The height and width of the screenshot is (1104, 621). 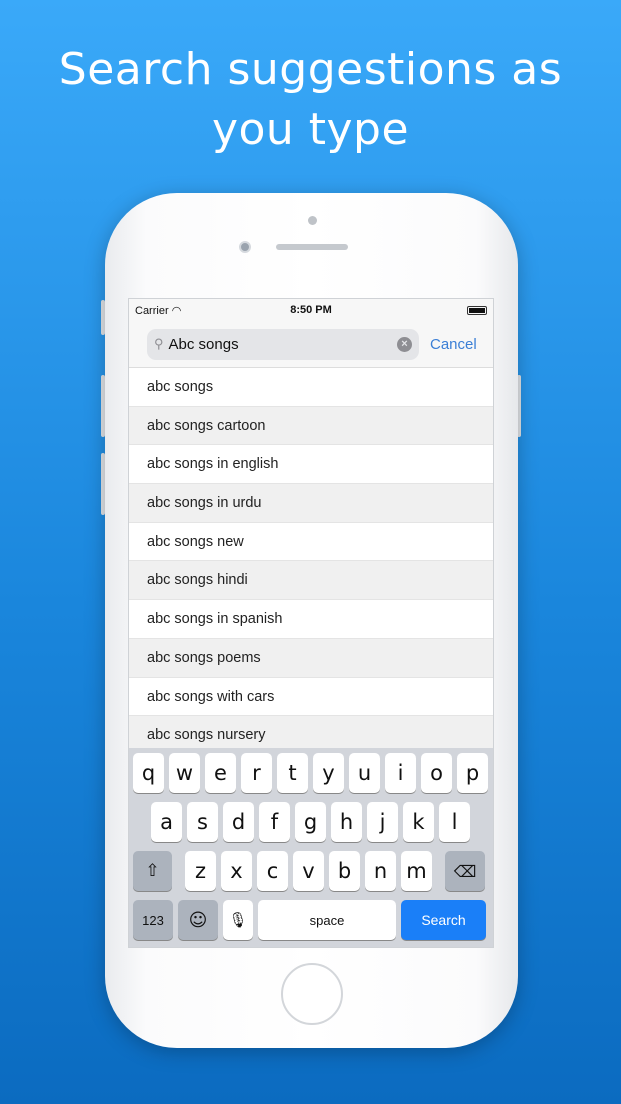 I want to click on backspace-icon: ⌫, so click(x=465, y=871).